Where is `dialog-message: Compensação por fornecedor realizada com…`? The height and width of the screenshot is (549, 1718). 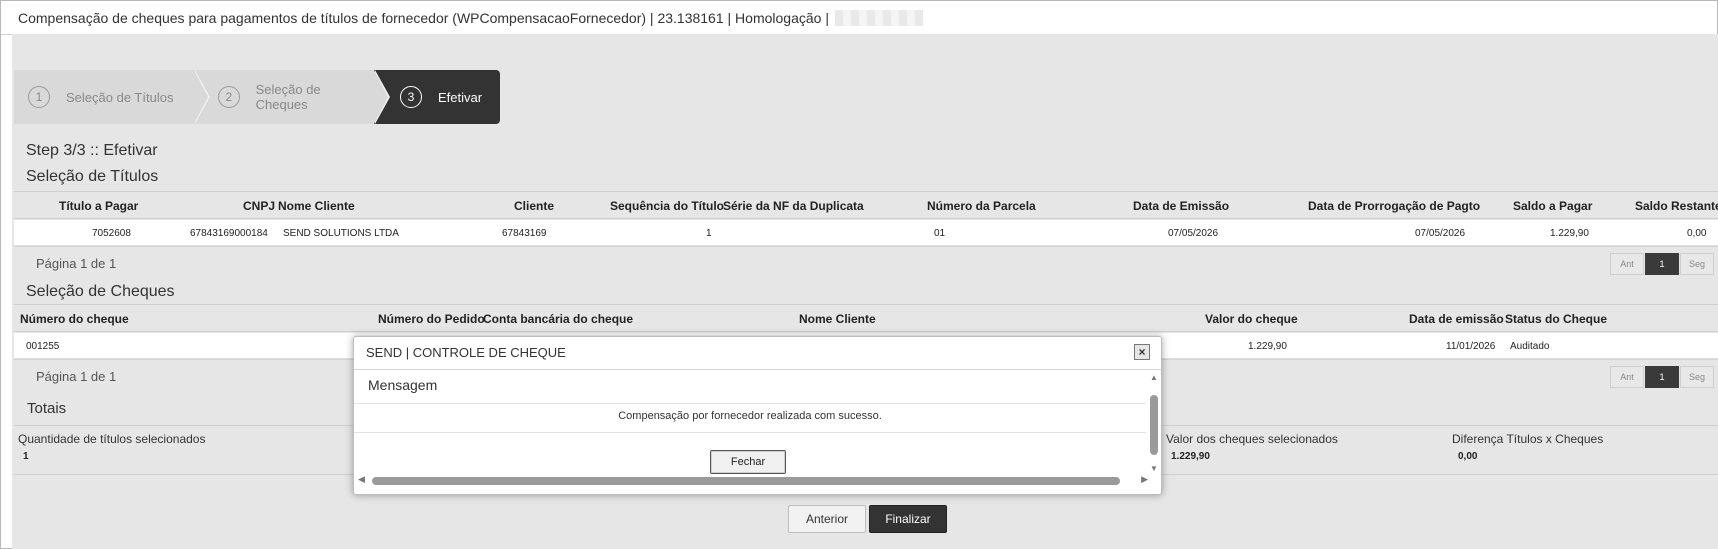 dialog-message: Compensação por fornecedor realizada com… is located at coordinates (750, 416).